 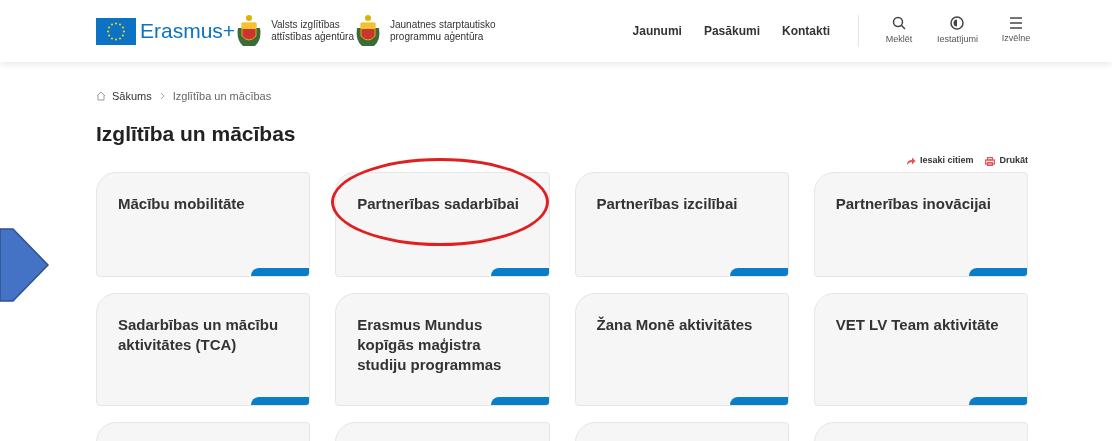 I want to click on category-card: Erasmus Mundus kopīgās maģistra studiju programmas, so click(x=442, y=349).